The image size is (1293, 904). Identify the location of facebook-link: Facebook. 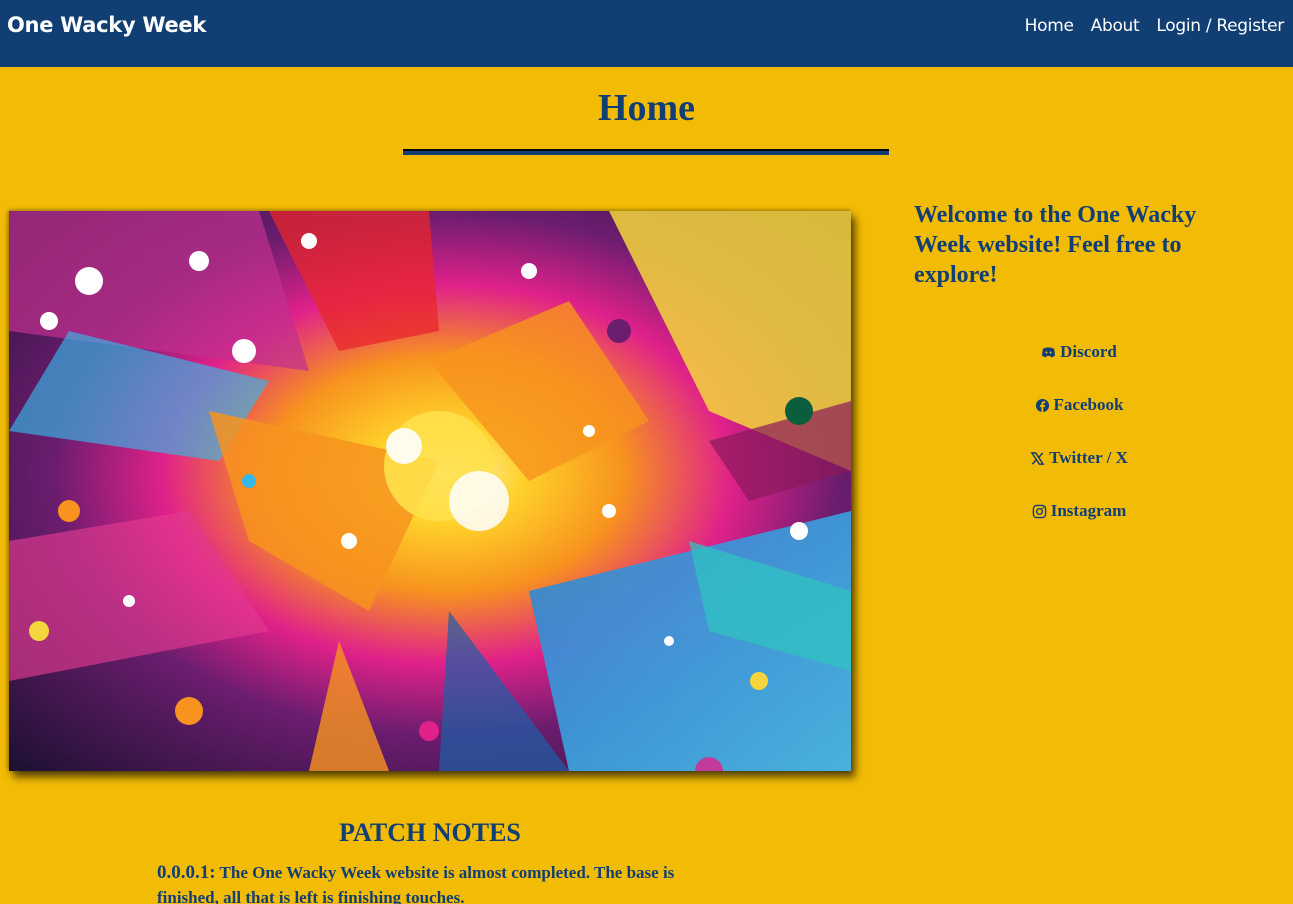
(1079, 405).